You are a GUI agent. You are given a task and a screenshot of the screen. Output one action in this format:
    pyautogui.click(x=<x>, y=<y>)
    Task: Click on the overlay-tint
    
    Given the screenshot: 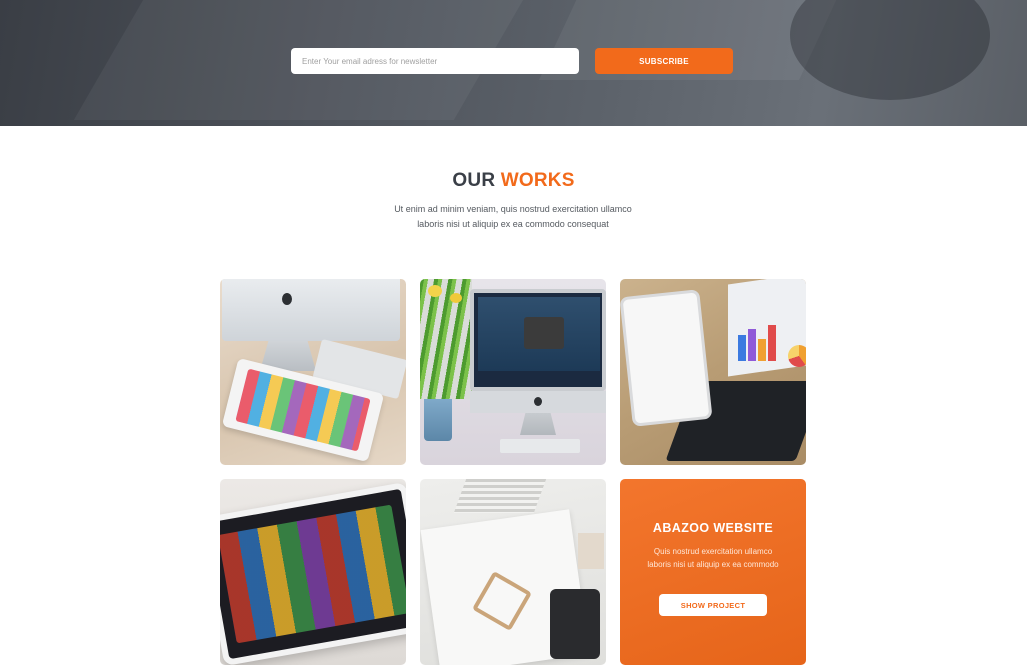 What is the action you would take?
    pyautogui.click(x=713, y=572)
    